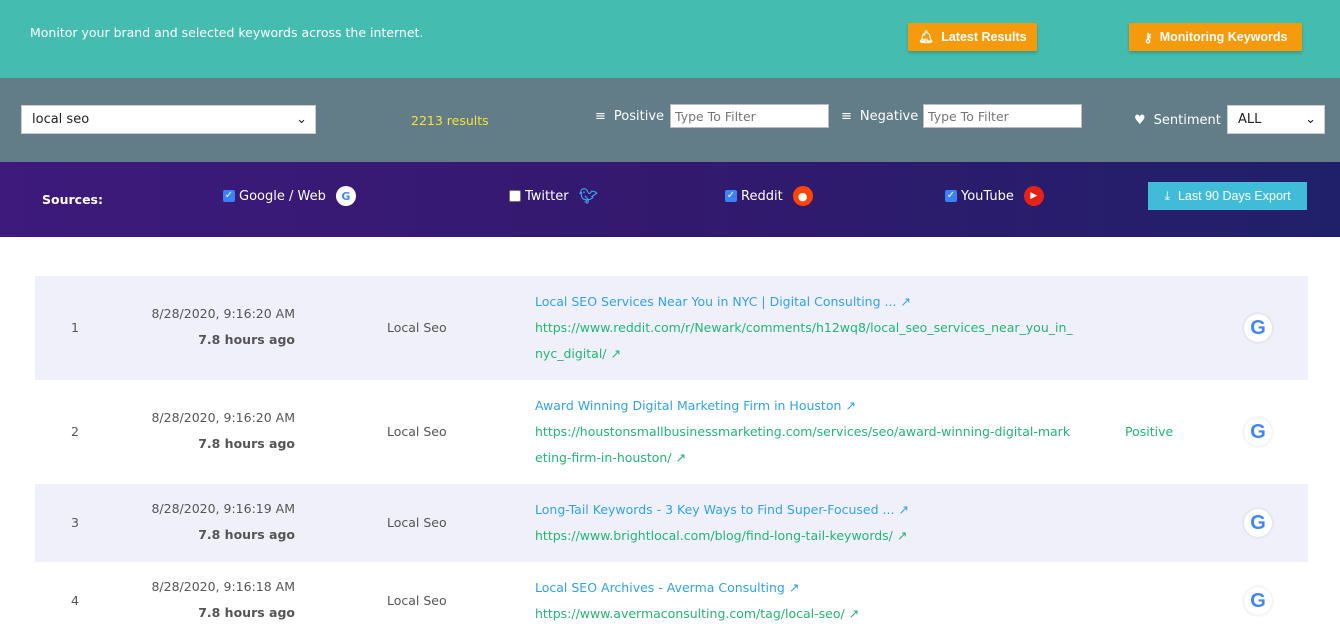 The height and width of the screenshot is (640, 1340). What do you see at coordinates (1187, 120) in the screenshot?
I see `sentiment-label-text: Sentiment` at bounding box center [1187, 120].